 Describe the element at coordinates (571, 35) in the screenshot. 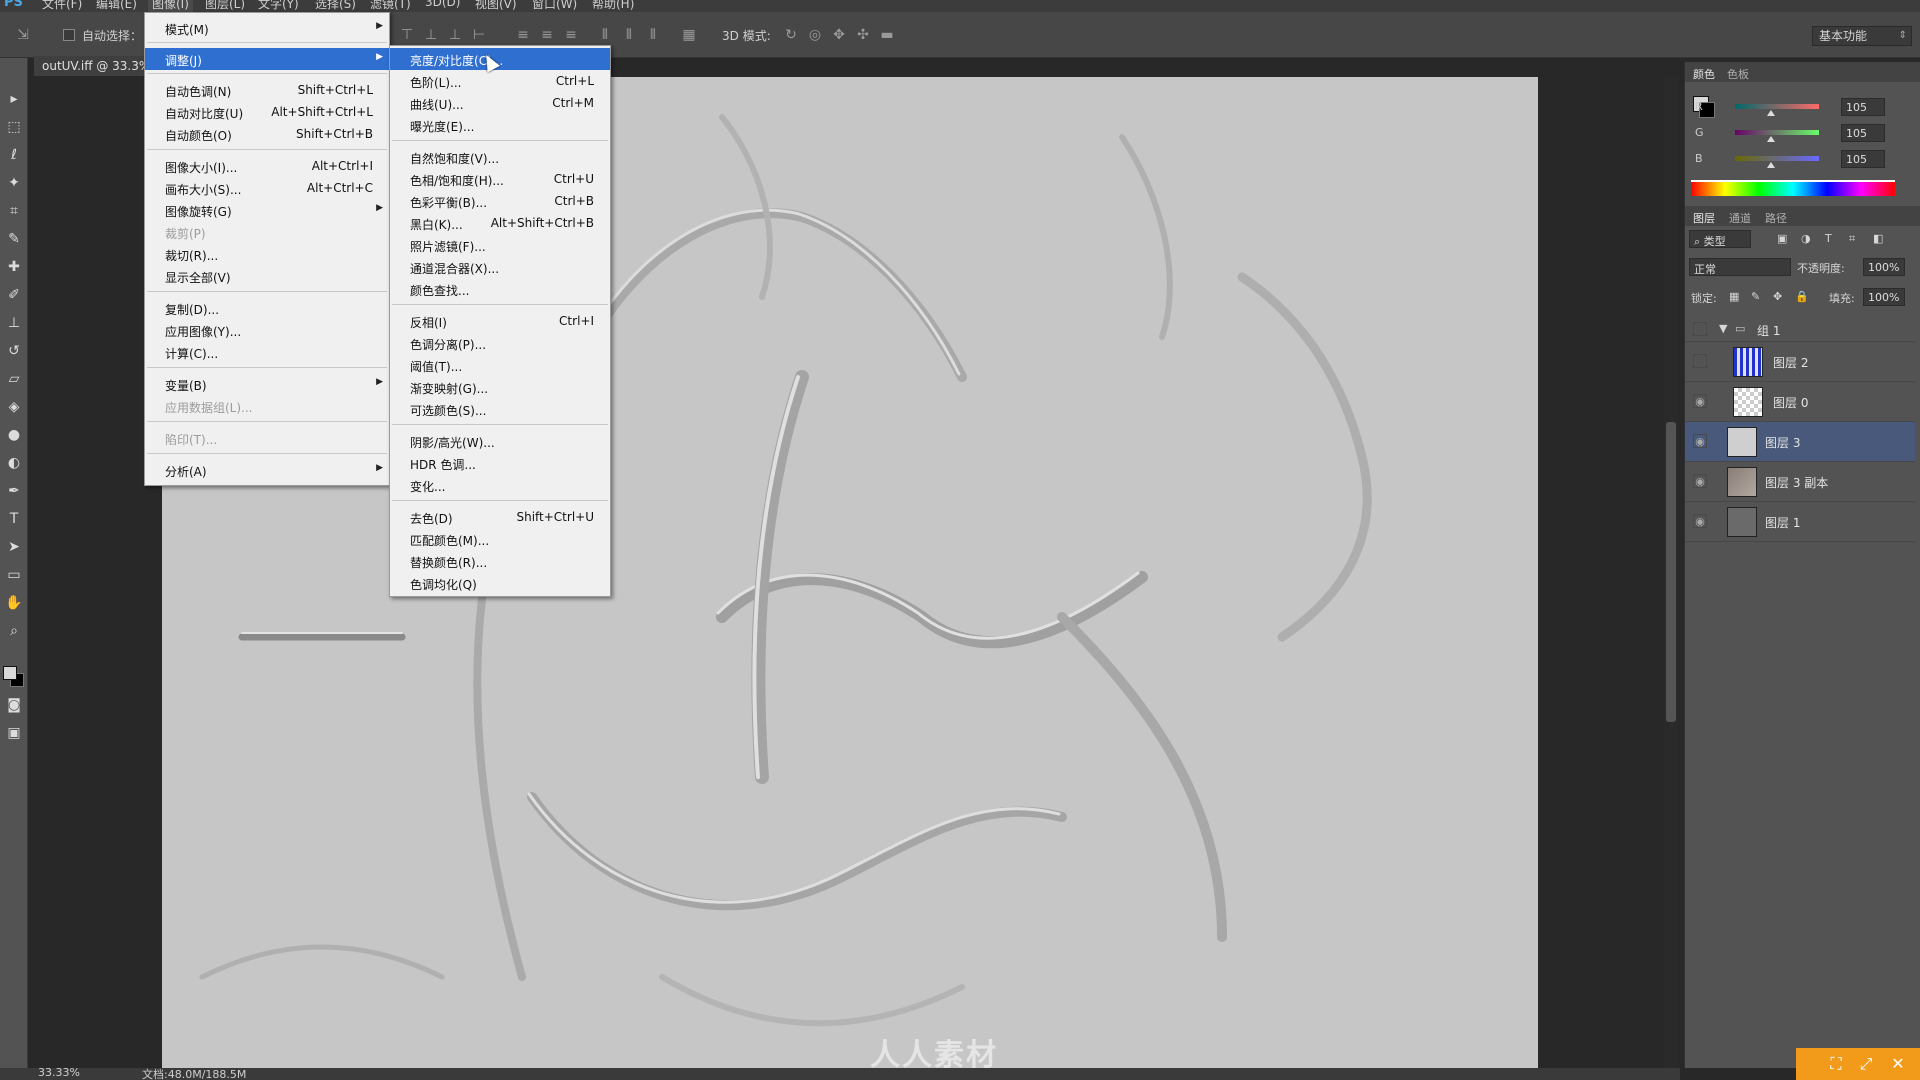

I see `distribute-bottom-icon: ≡` at that location.